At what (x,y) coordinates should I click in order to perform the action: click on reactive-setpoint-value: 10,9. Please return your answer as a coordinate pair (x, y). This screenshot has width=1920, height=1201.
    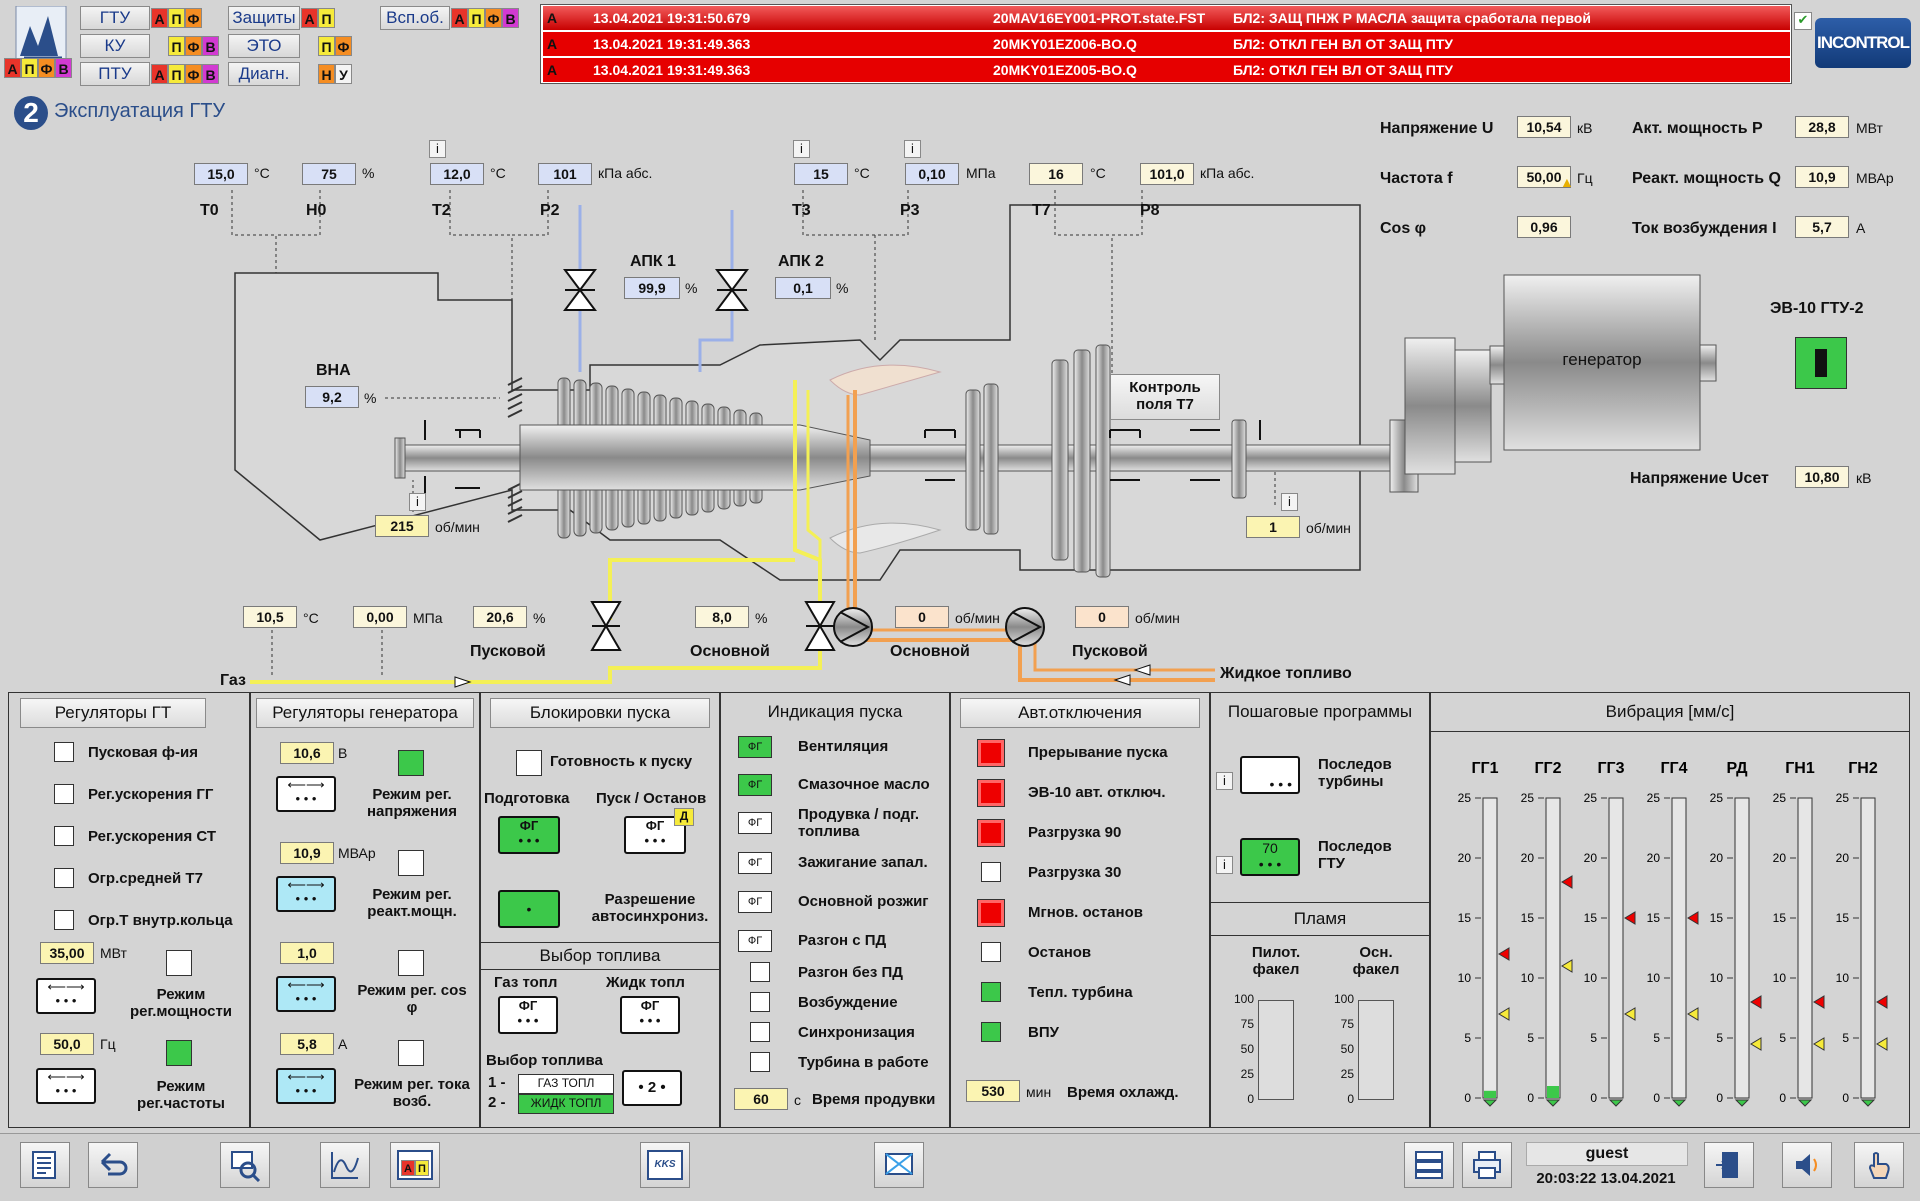
    Looking at the image, I should click on (307, 853).